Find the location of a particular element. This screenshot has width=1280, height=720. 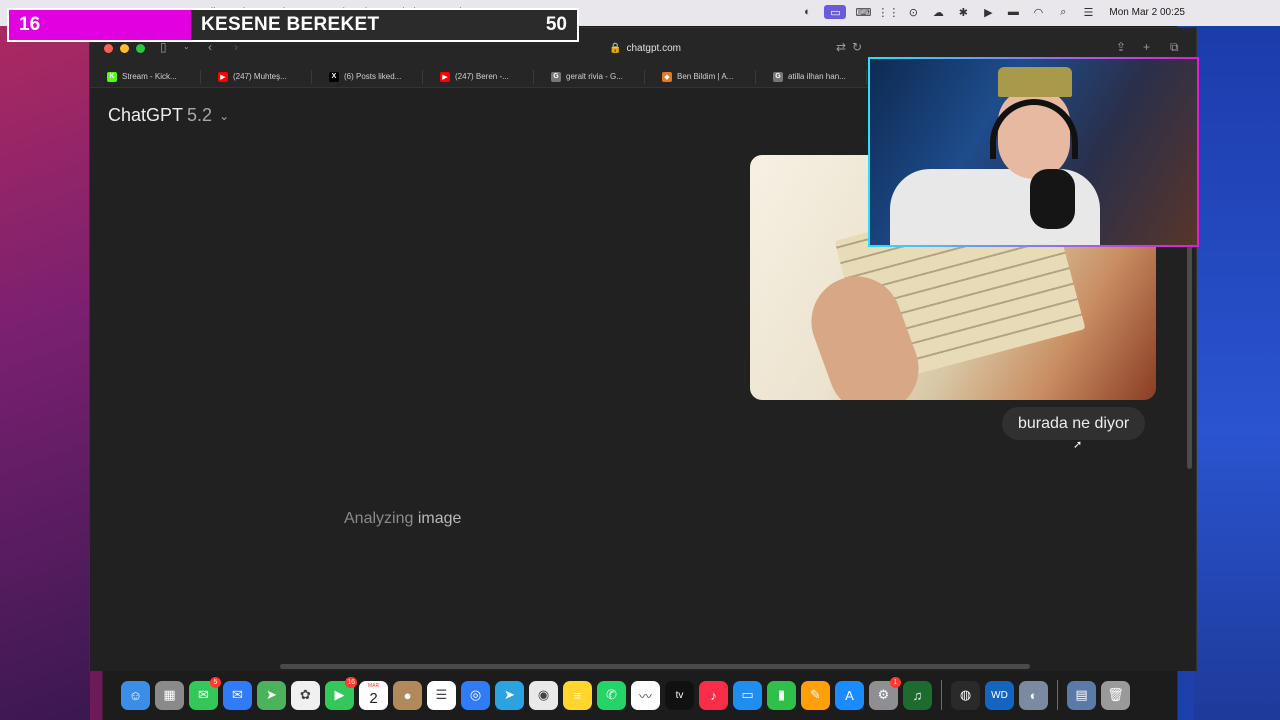

guitar-app-icon: ♫ is located at coordinates (917, 695).